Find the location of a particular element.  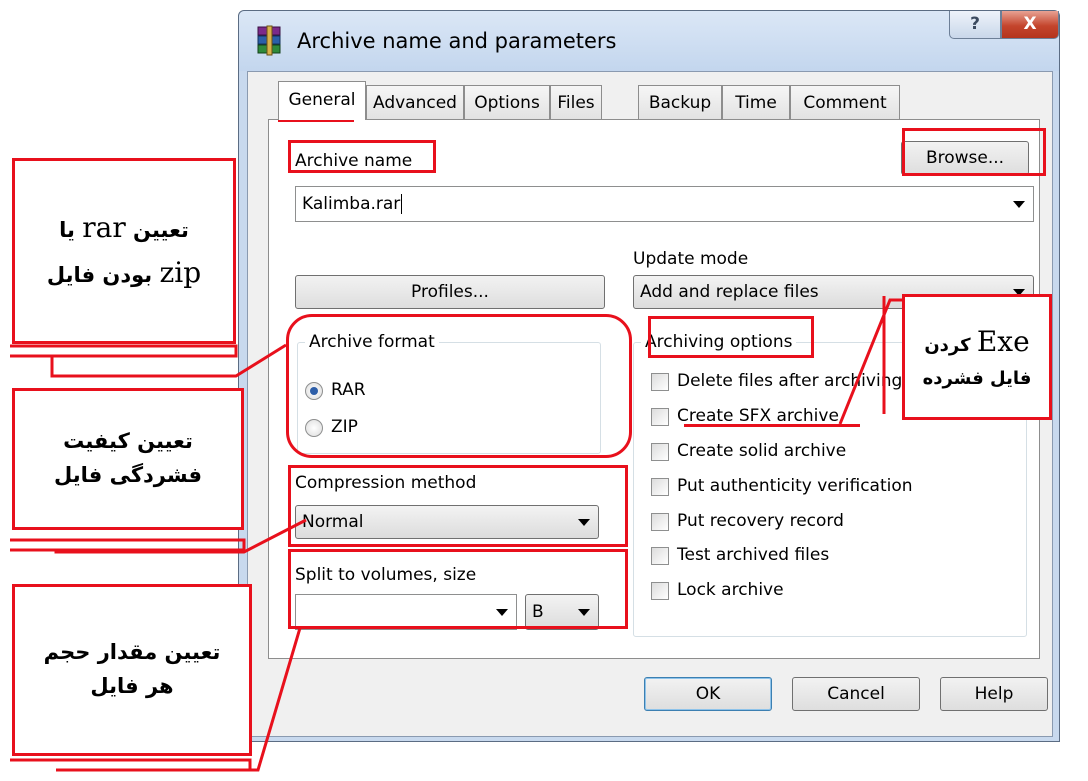

tab-general: General is located at coordinates (322, 100).